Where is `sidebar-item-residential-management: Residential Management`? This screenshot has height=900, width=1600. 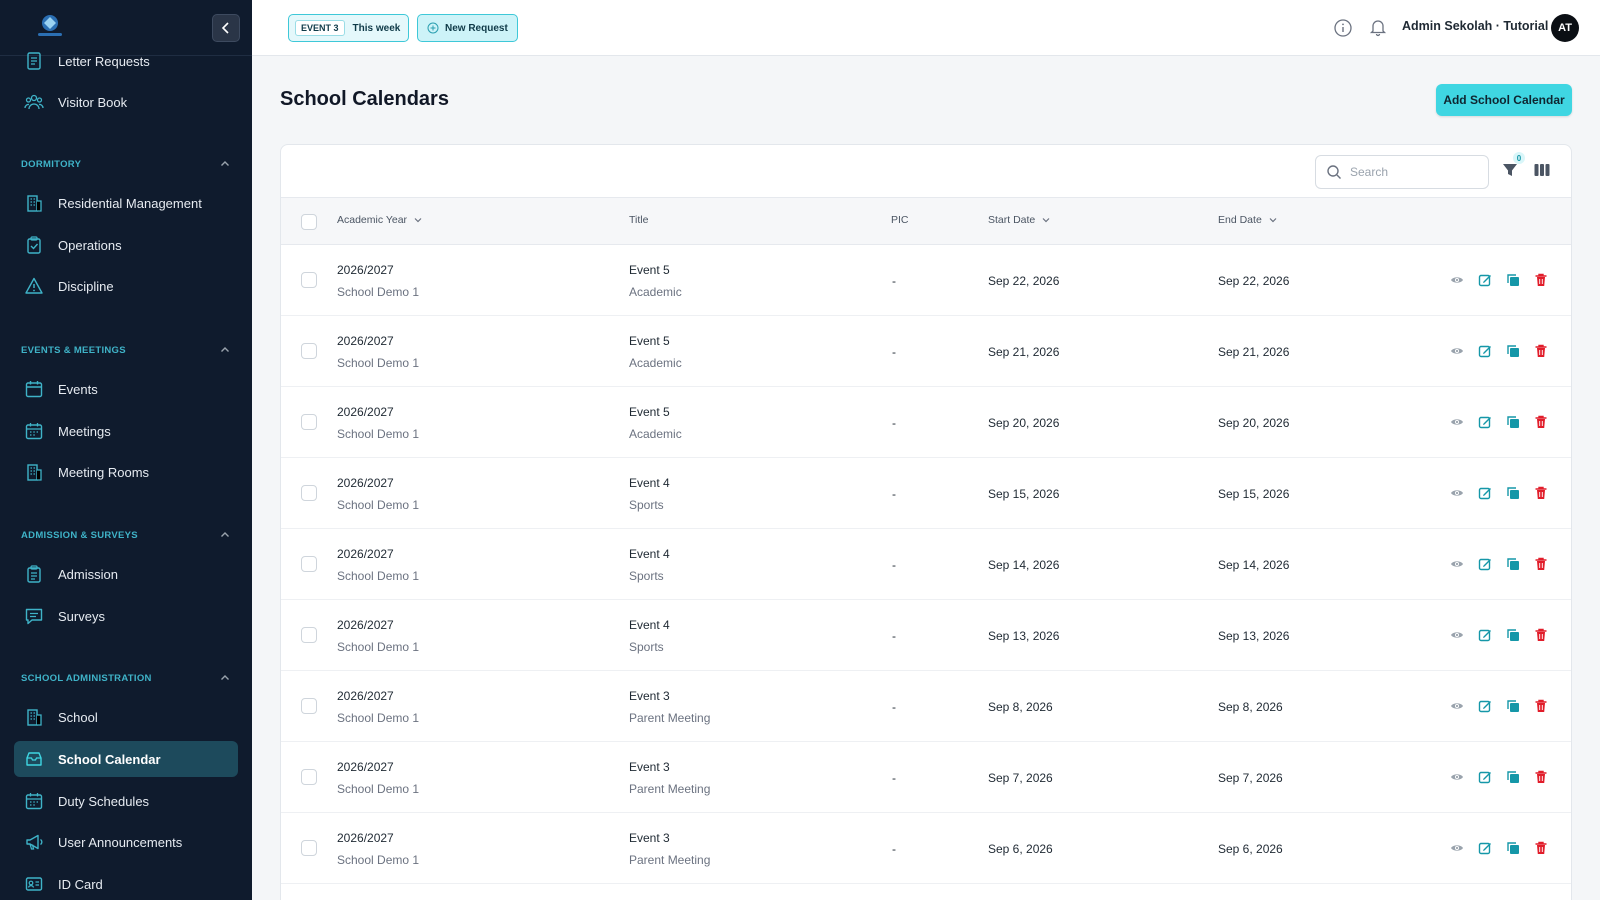 sidebar-item-residential-management: Residential Management is located at coordinates (126, 203).